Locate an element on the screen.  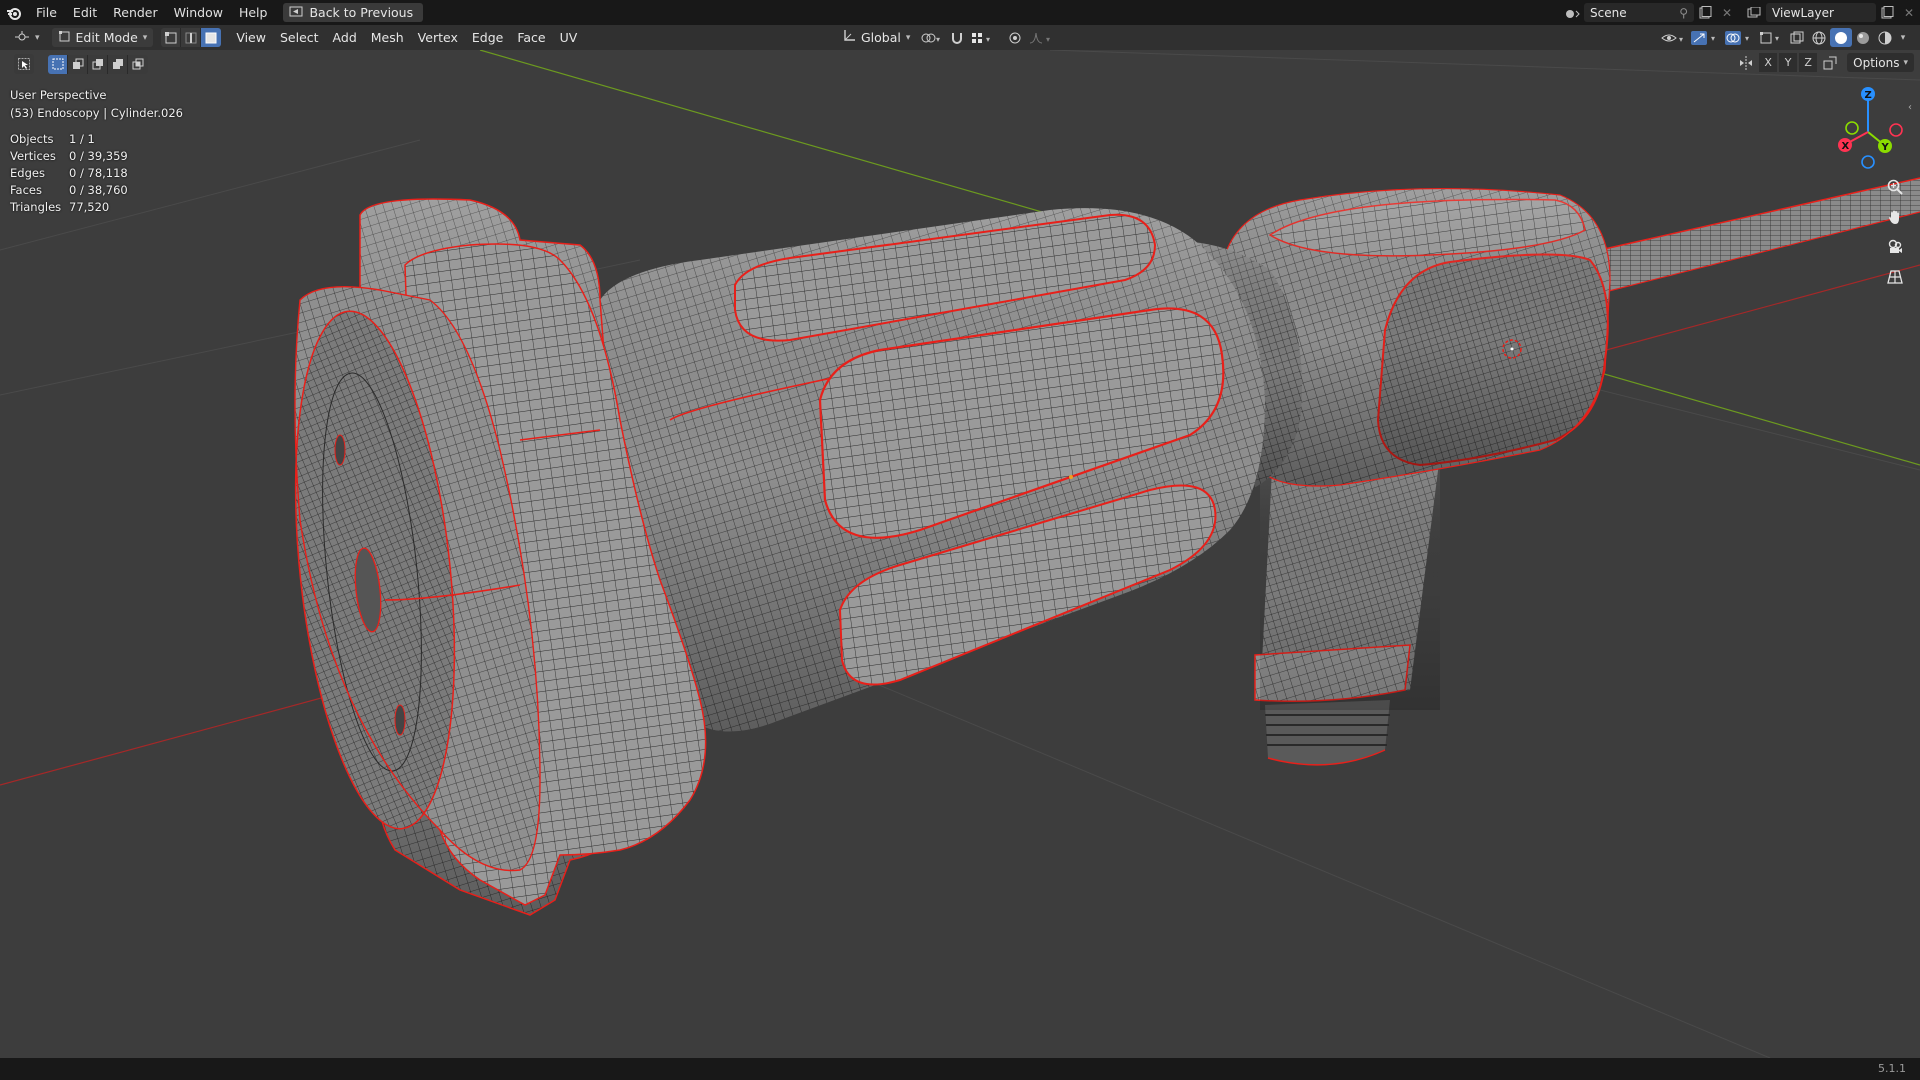
transform-orientation-dropdown: Global ▾ is located at coordinates (876, 37).